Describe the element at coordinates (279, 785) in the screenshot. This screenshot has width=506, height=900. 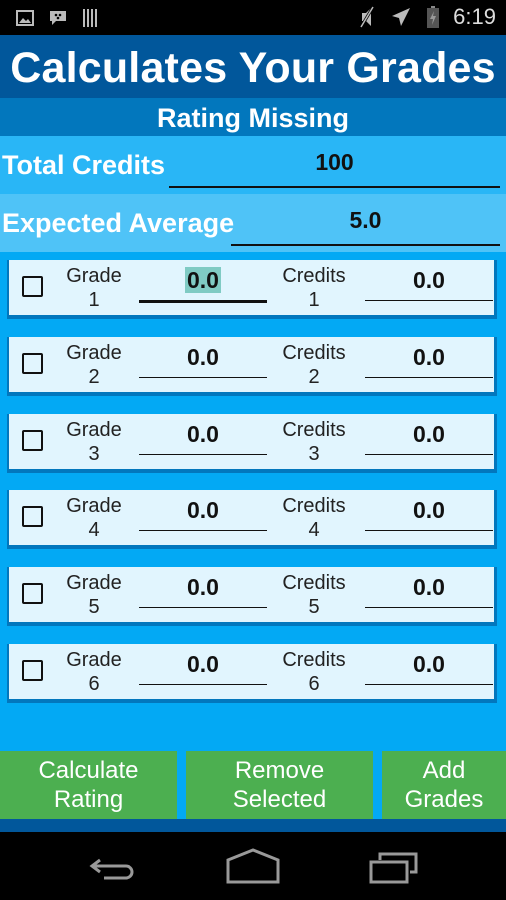
I see `remove-selected-button: Remove Selected` at that location.